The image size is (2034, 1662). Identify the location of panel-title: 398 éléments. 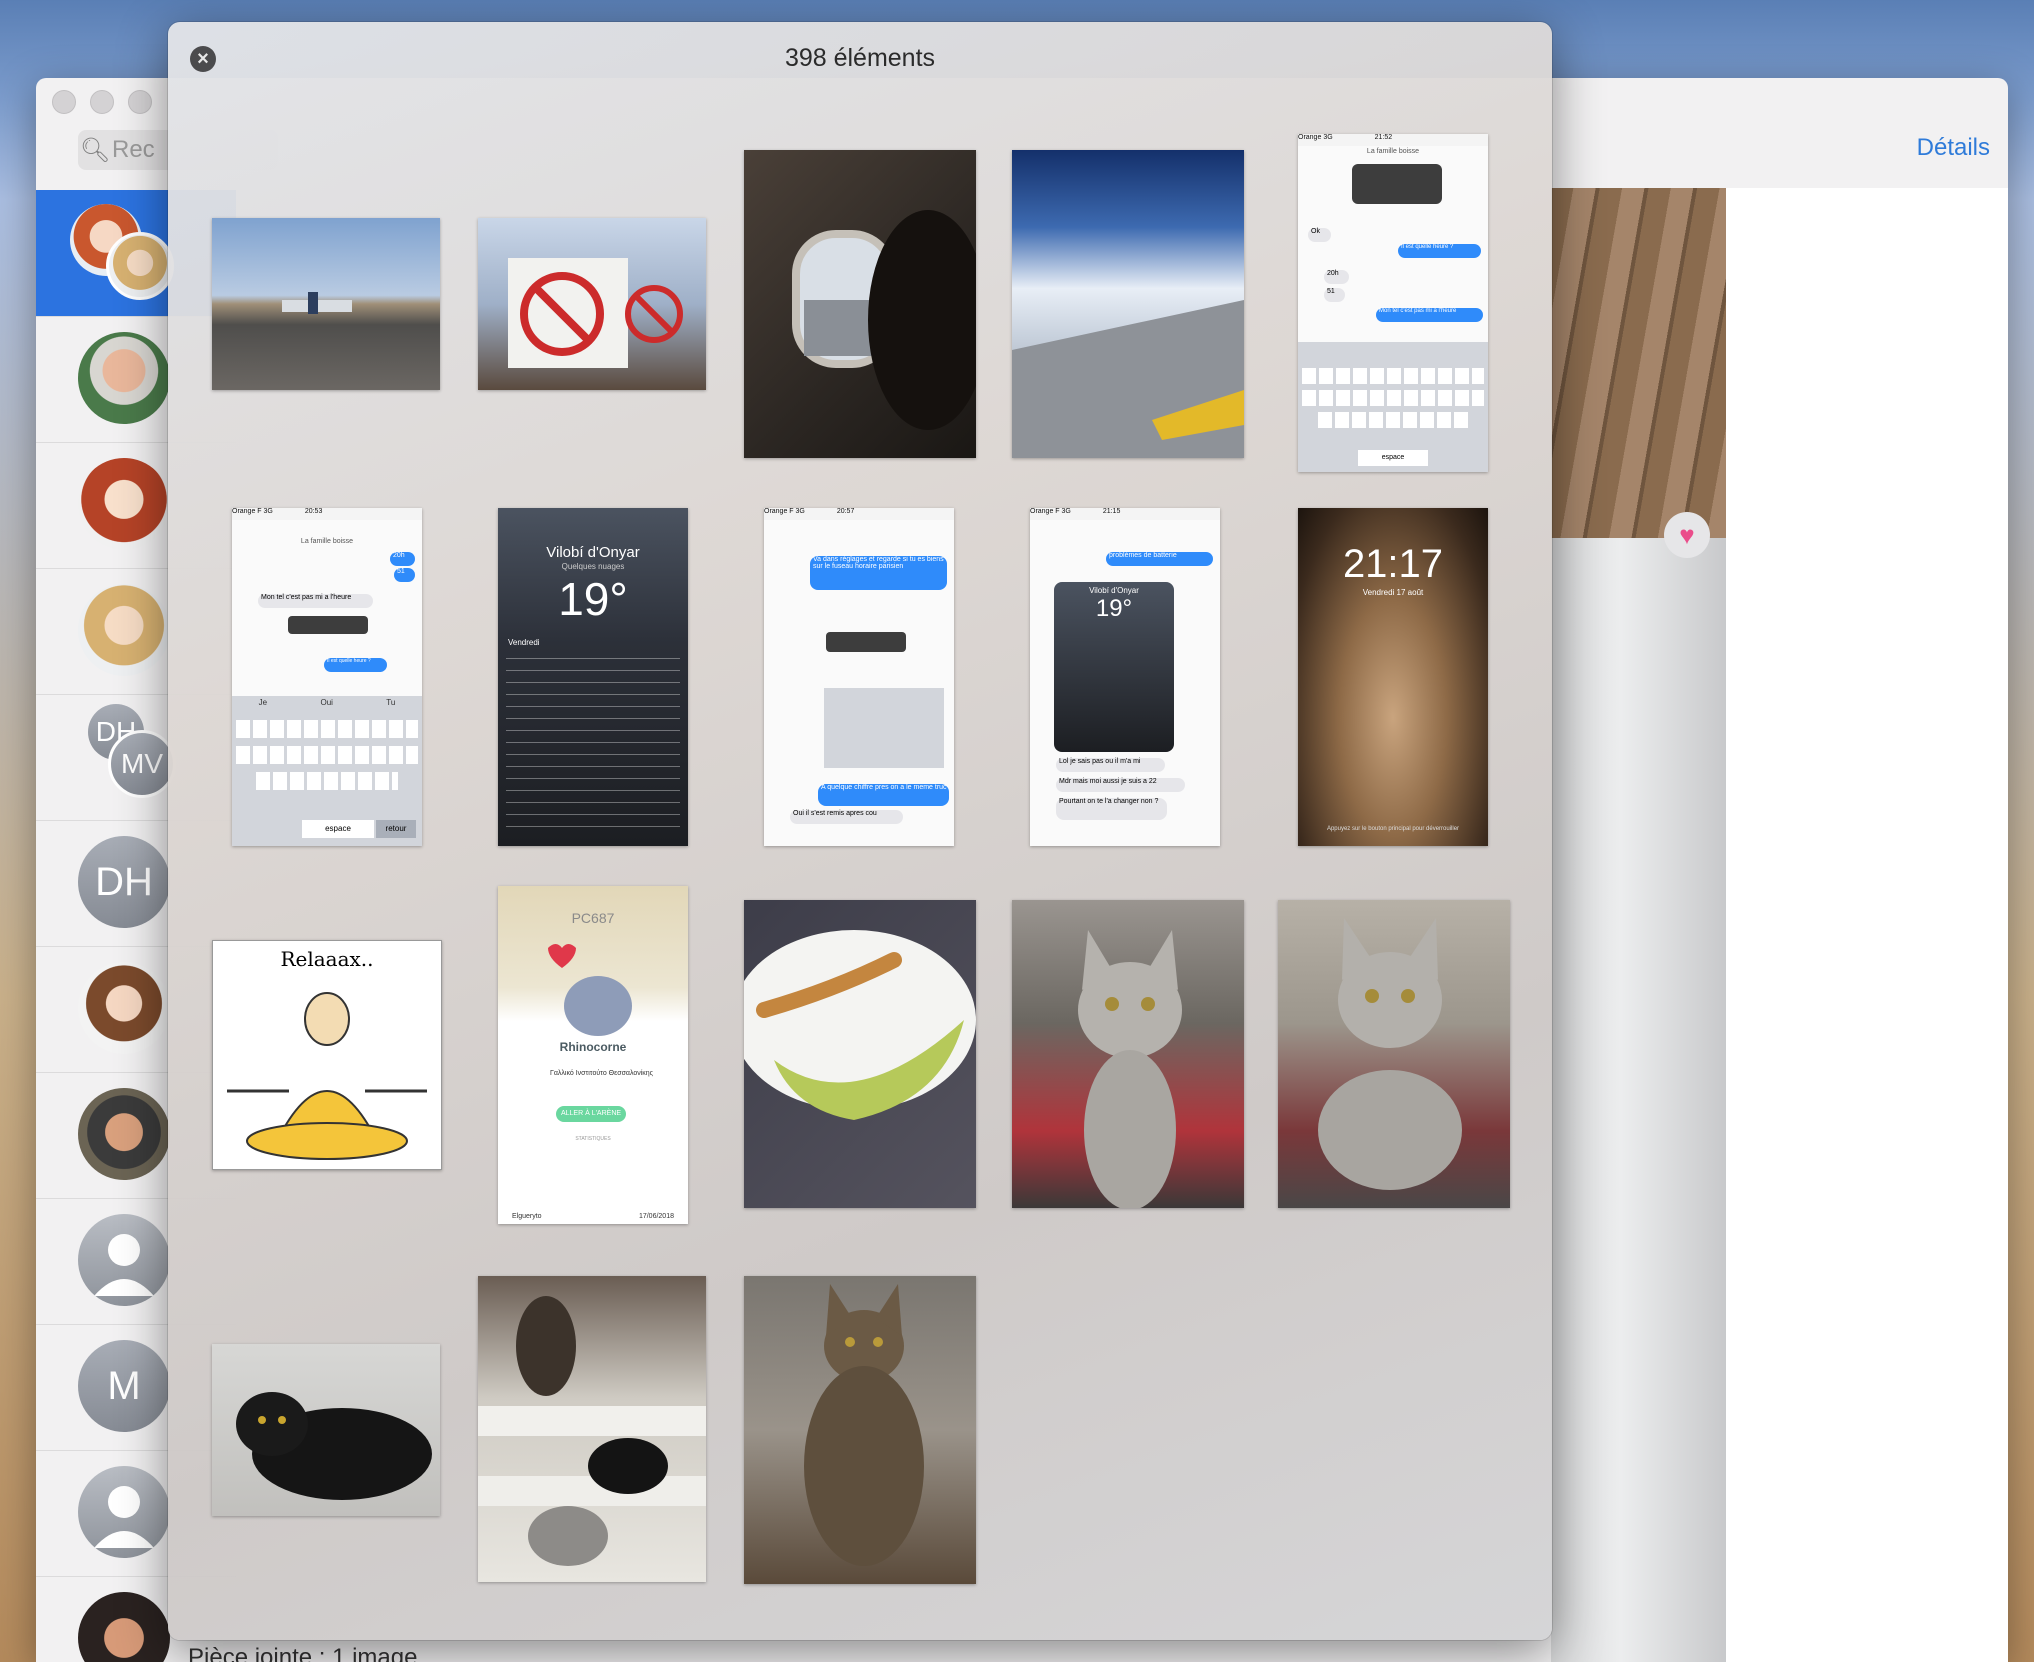
(860, 58).